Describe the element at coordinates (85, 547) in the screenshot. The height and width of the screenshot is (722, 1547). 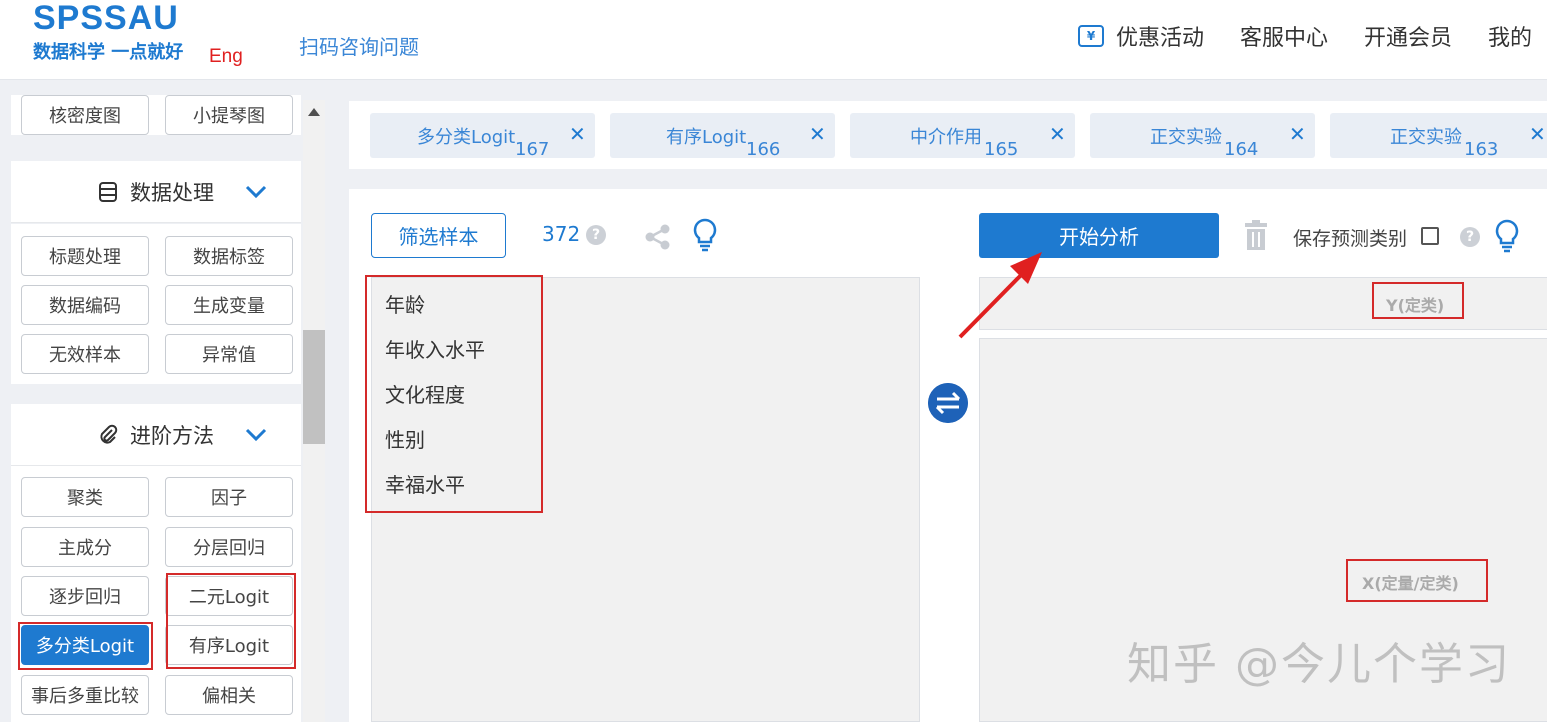
I see `method-pca: 主成分` at that location.